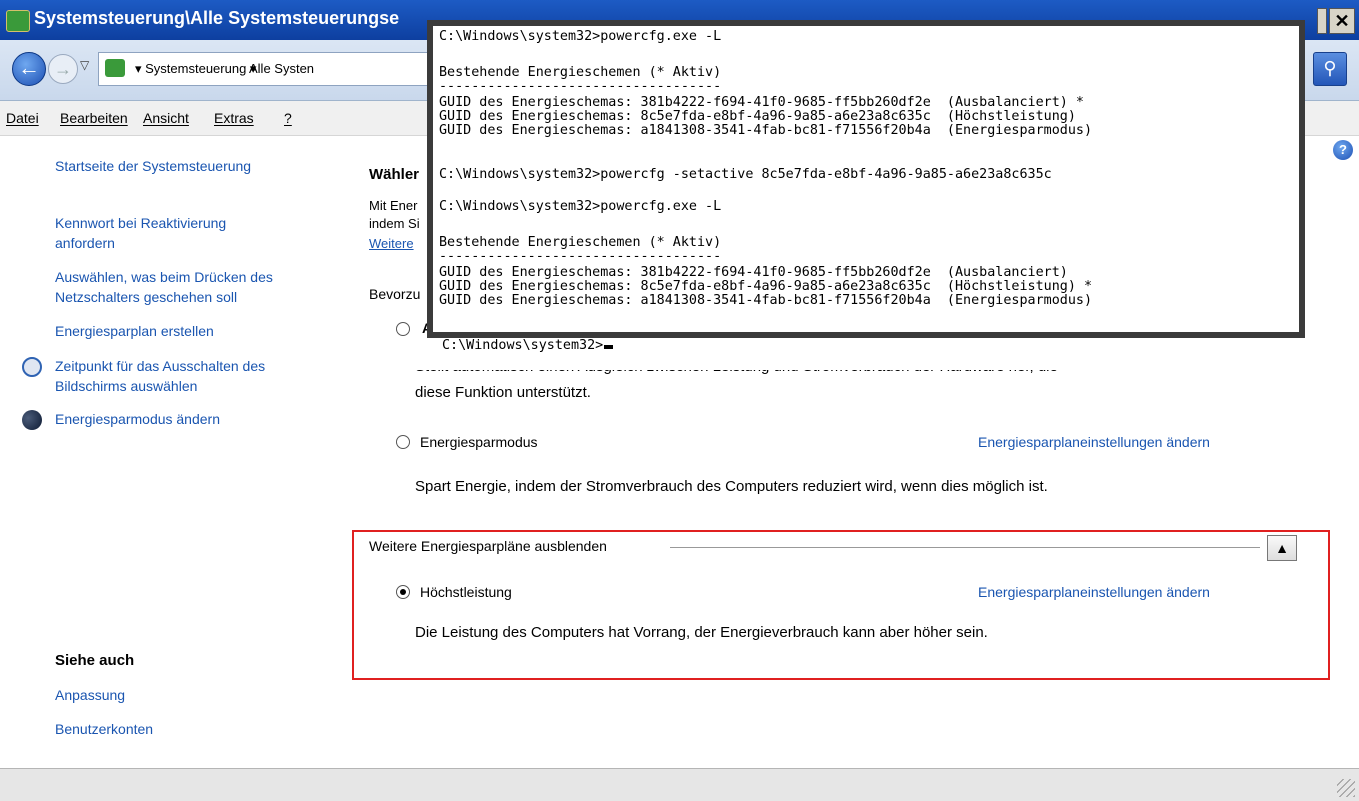 Image resolution: width=1359 pixels, height=801 pixels. What do you see at coordinates (32, 367) in the screenshot?
I see `clock-icon` at bounding box center [32, 367].